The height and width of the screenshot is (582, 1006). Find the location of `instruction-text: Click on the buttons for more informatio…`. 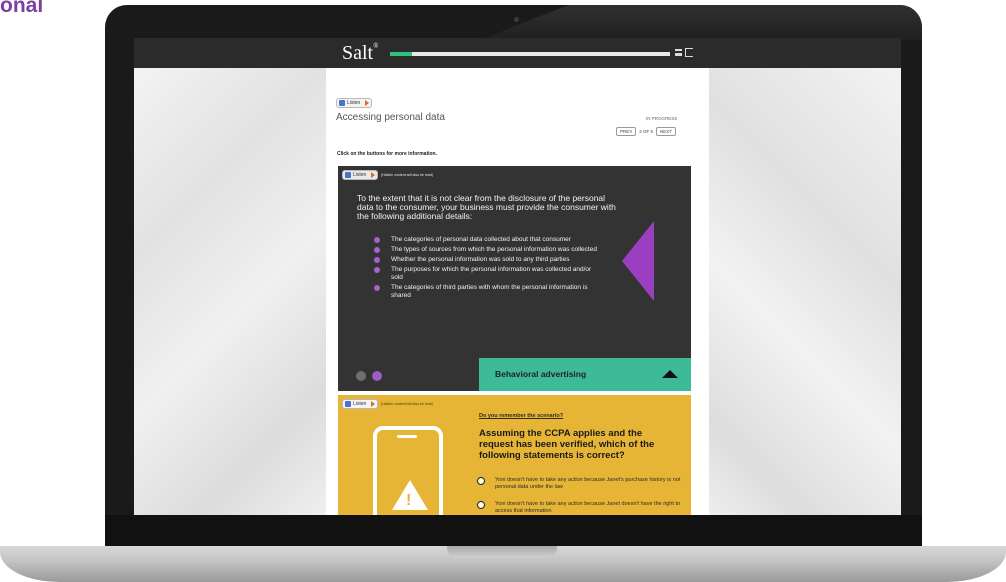

instruction-text: Click on the buttons for more informatio… is located at coordinates (387, 154).